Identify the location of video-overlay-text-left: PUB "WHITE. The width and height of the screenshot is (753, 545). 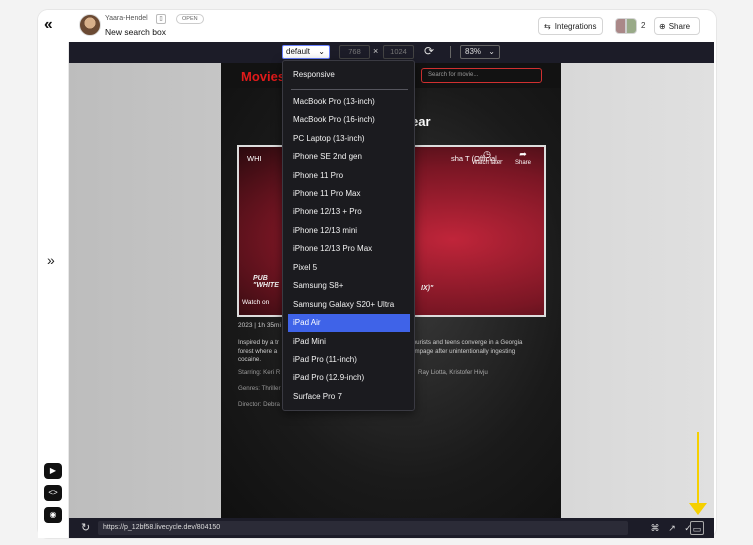
(266, 282).